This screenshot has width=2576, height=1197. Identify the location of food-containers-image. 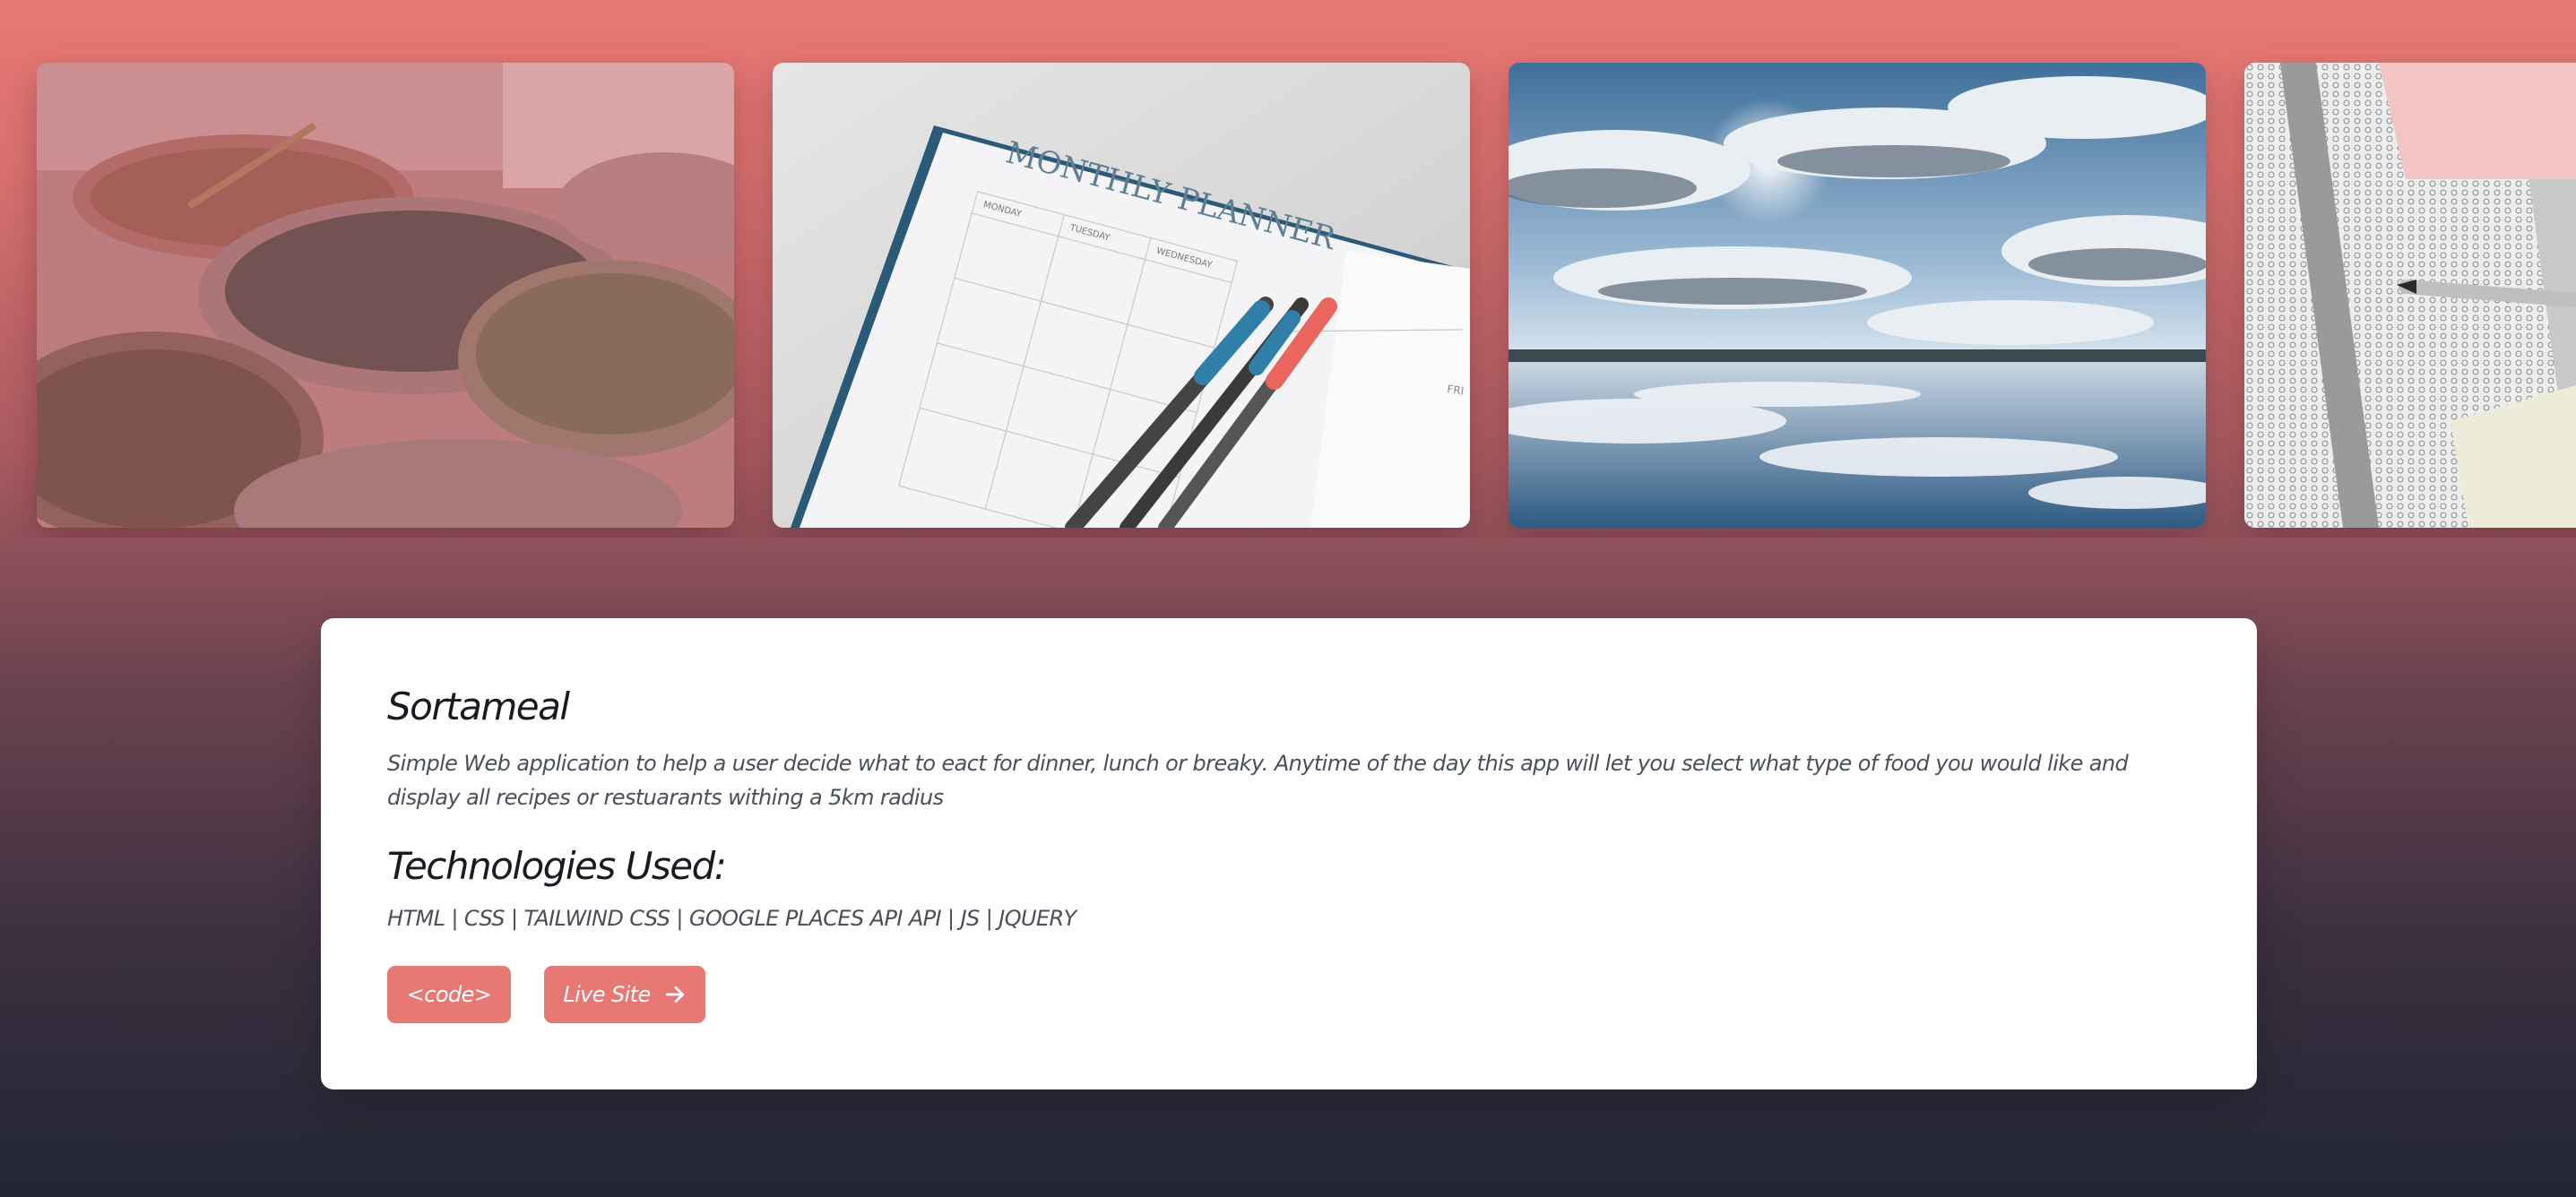
(385, 295).